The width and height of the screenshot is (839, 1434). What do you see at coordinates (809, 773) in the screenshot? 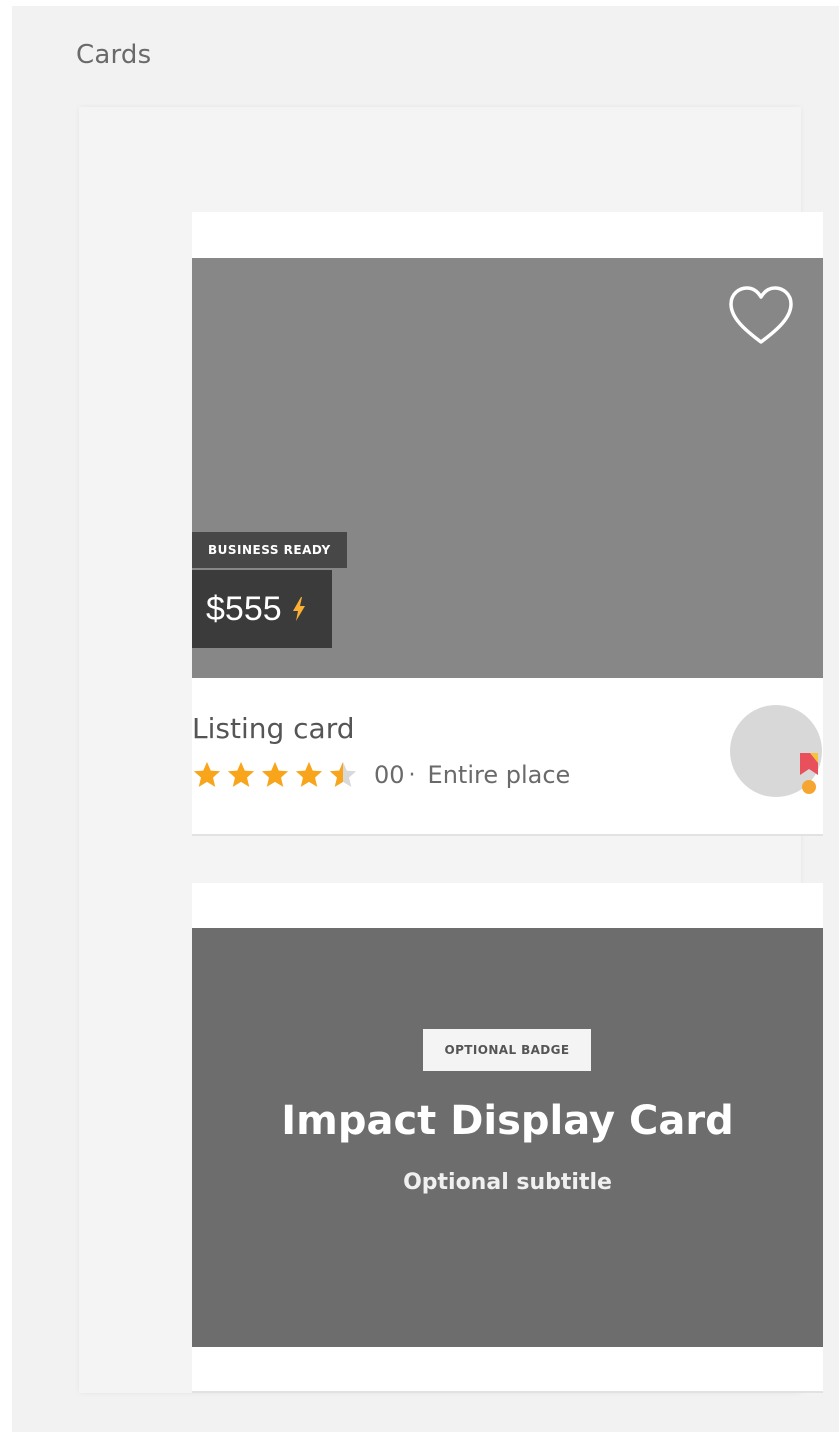
I see `superhost-ribbon-icon` at bounding box center [809, 773].